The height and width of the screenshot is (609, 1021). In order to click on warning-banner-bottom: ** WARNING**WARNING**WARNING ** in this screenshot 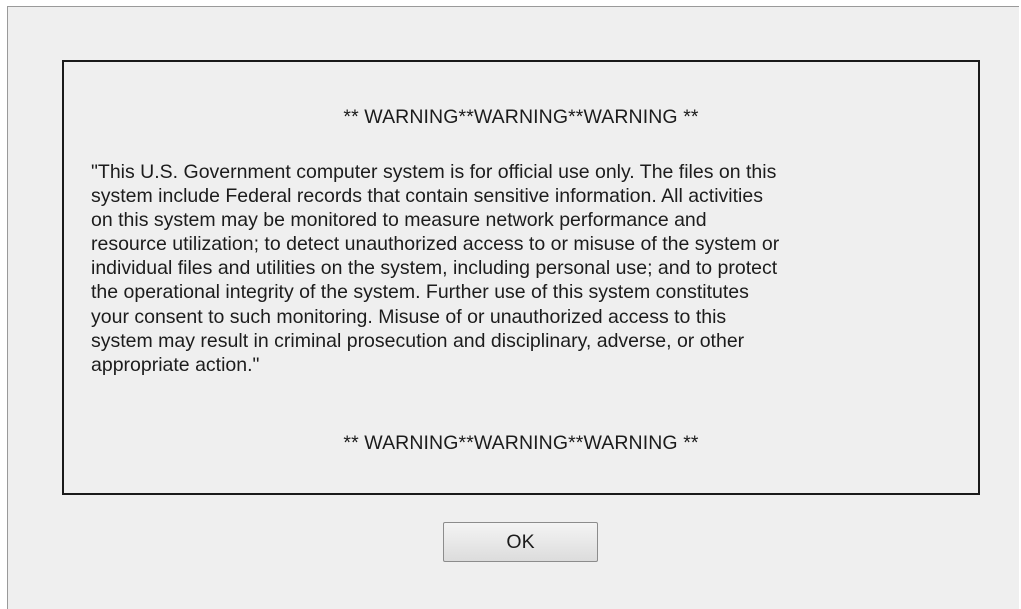, I will do `click(521, 443)`.